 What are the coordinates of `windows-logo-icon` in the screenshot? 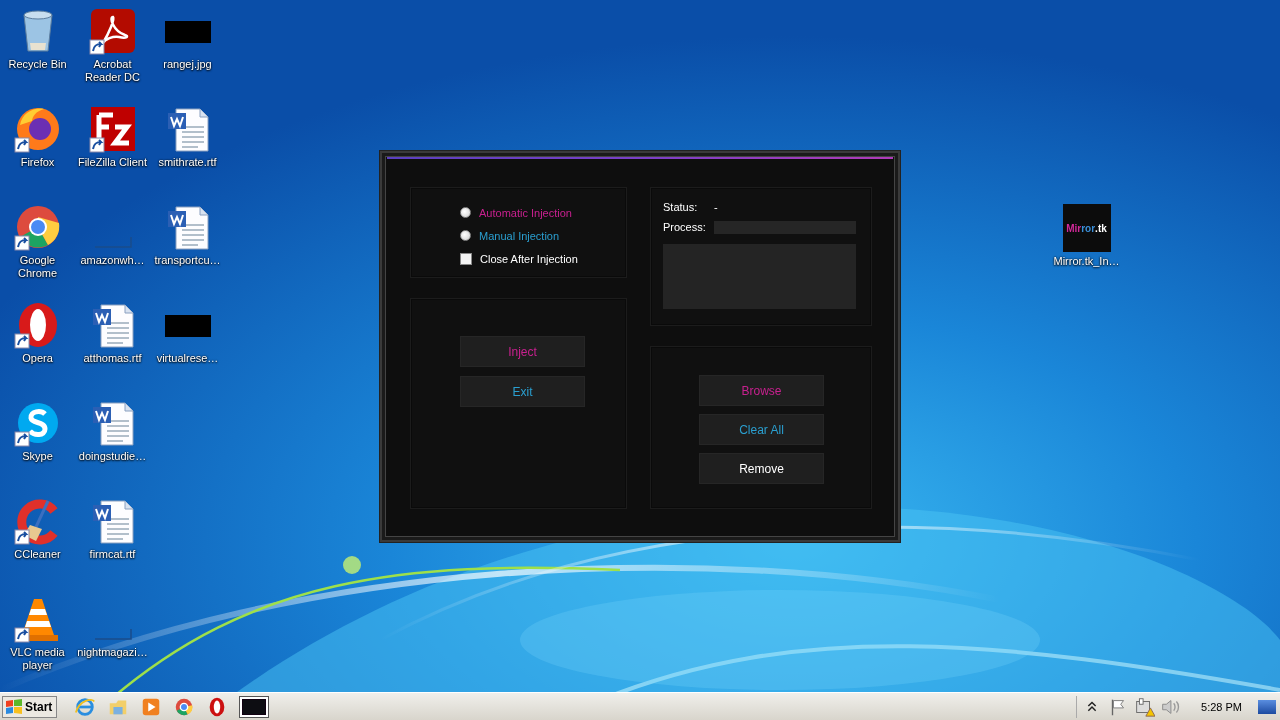 It's located at (14, 706).